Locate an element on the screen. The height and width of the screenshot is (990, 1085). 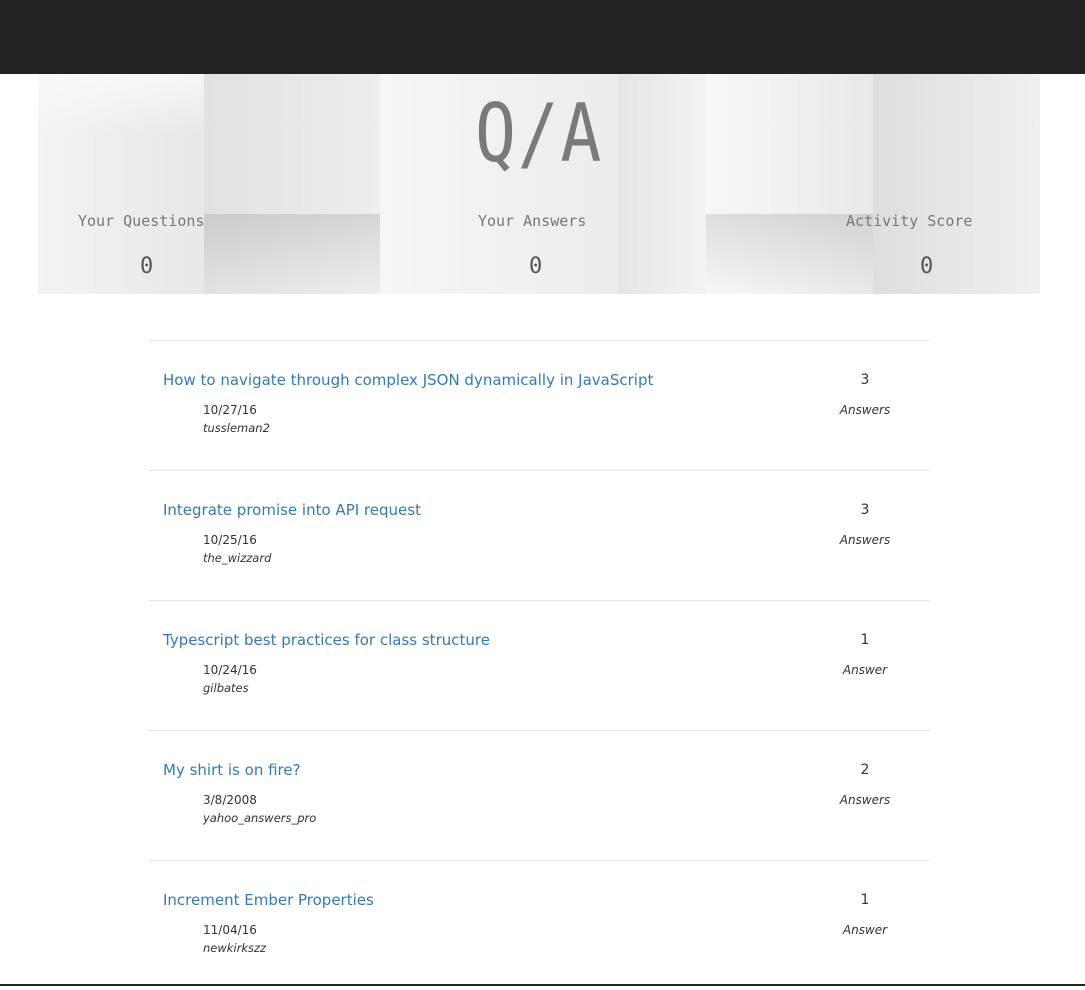
question-author: gilbates is located at coordinates (226, 688).